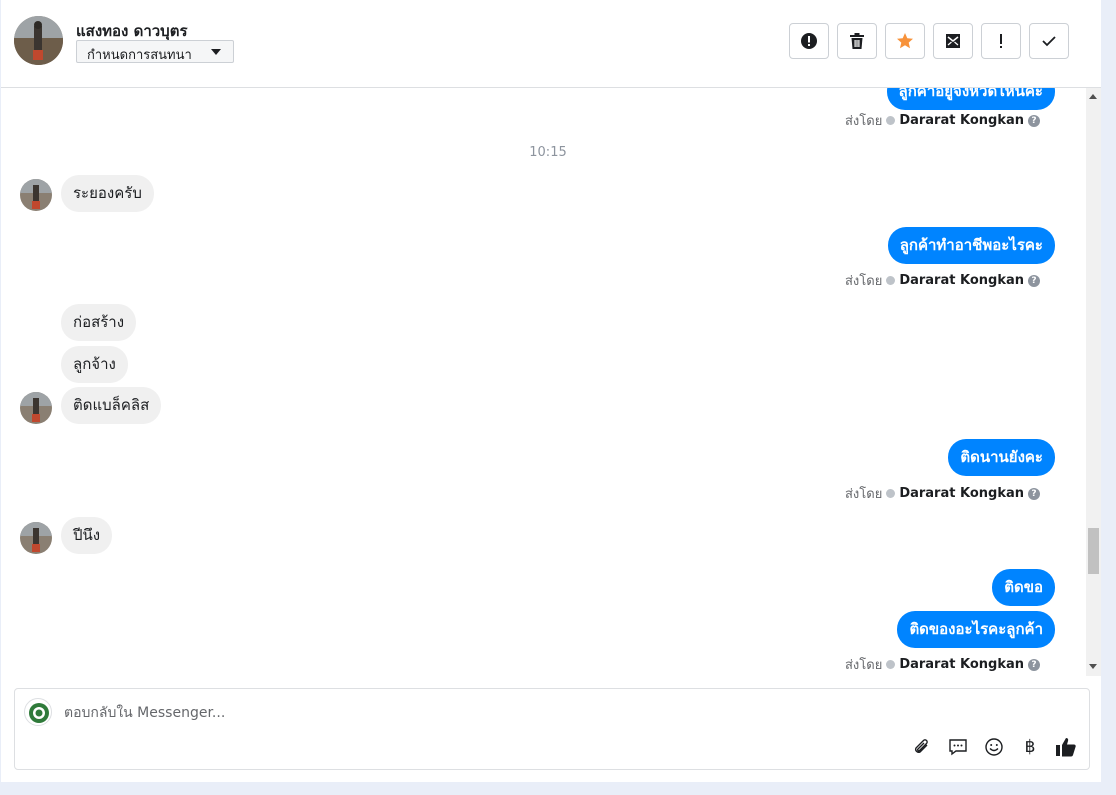 The width and height of the screenshot is (1116, 795). Describe the element at coordinates (551, 44) in the screenshot. I see `conversation-header: แสงทอง ดาวบุตร กำหนดการสนทนา` at that location.